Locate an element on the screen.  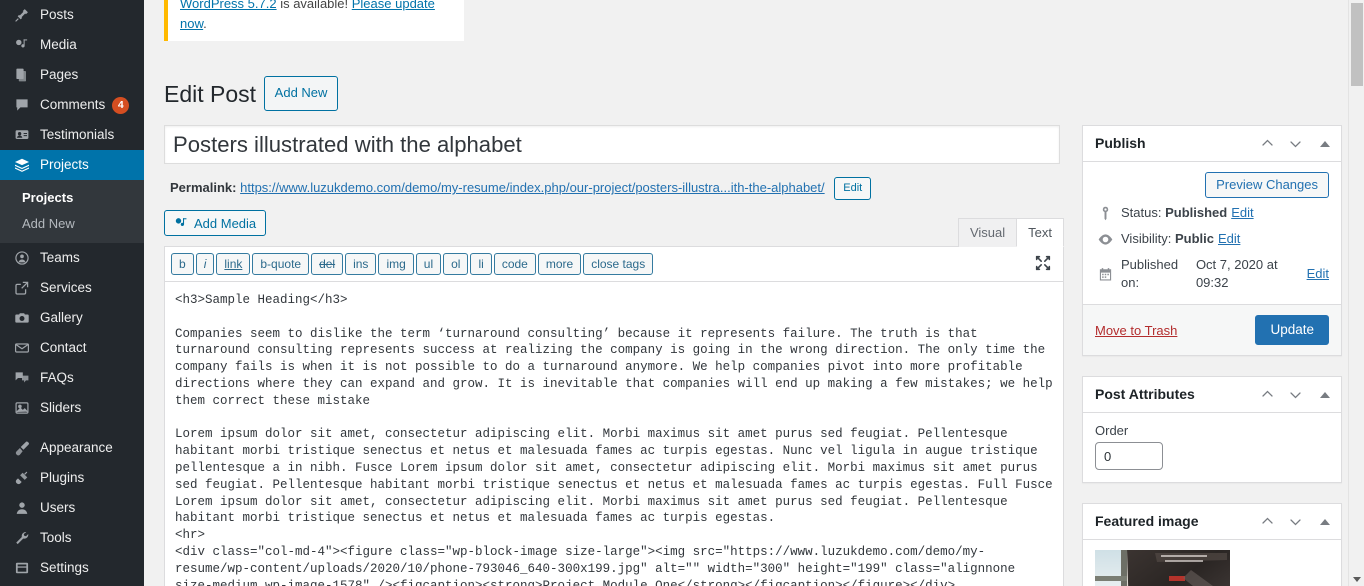
sidebar-item-label: Teams is located at coordinates (60, 257).